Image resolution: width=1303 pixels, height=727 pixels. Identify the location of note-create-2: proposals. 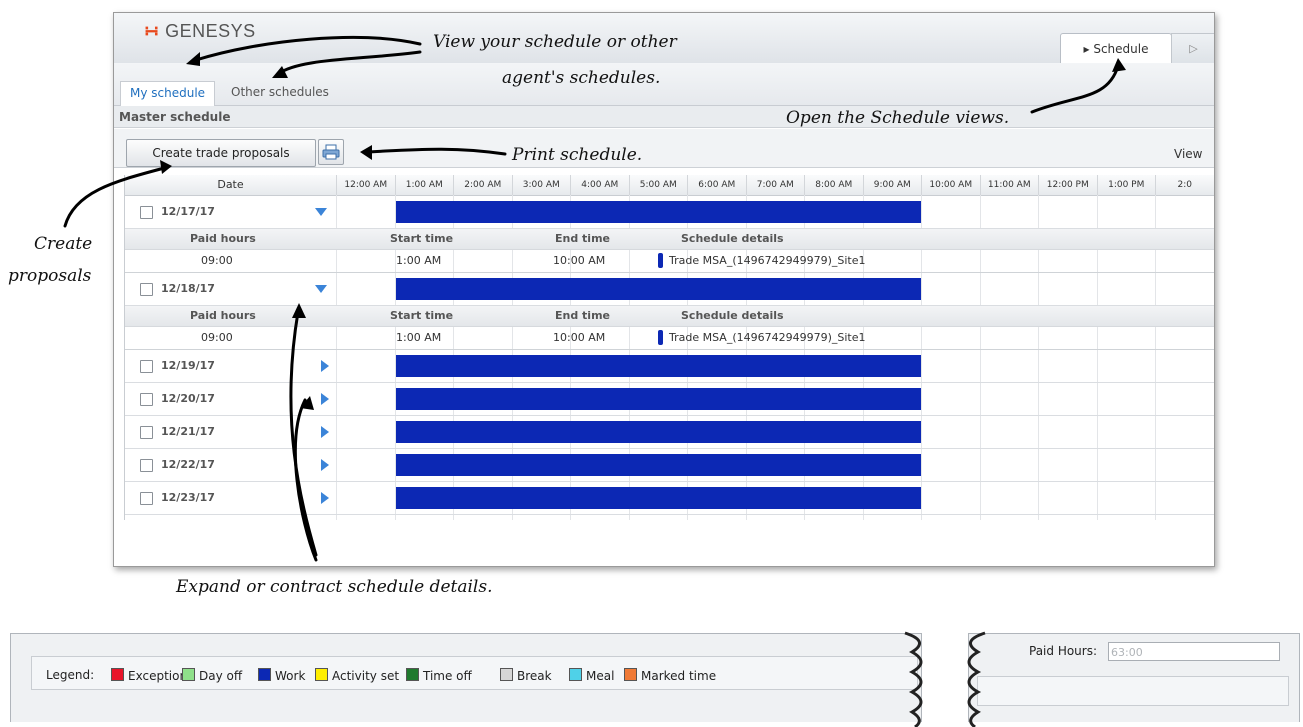
(50, 276).